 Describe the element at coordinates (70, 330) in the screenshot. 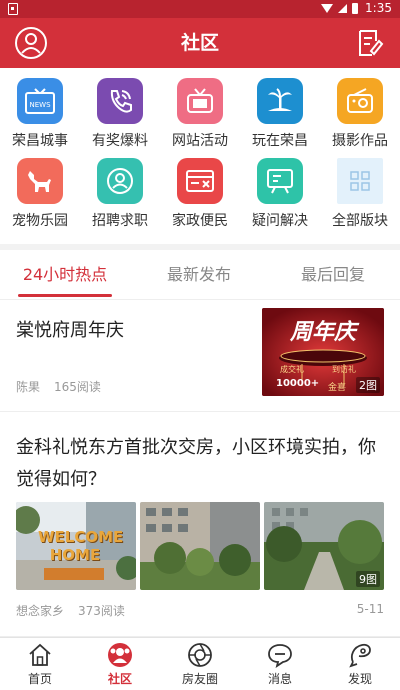

I see `post-title: 棠悦府周年庆` at that location.